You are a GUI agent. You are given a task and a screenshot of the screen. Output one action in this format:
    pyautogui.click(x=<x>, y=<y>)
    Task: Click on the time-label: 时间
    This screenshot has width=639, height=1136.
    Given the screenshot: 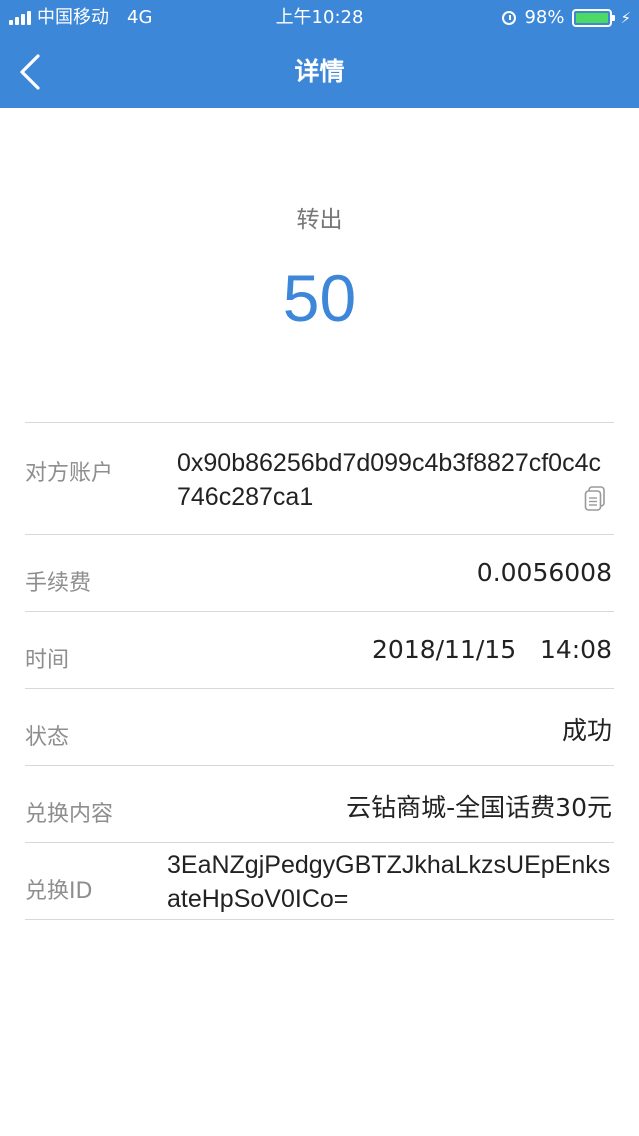 What is the action you would take?
    pyautogui.click(x=47, y=660)
    